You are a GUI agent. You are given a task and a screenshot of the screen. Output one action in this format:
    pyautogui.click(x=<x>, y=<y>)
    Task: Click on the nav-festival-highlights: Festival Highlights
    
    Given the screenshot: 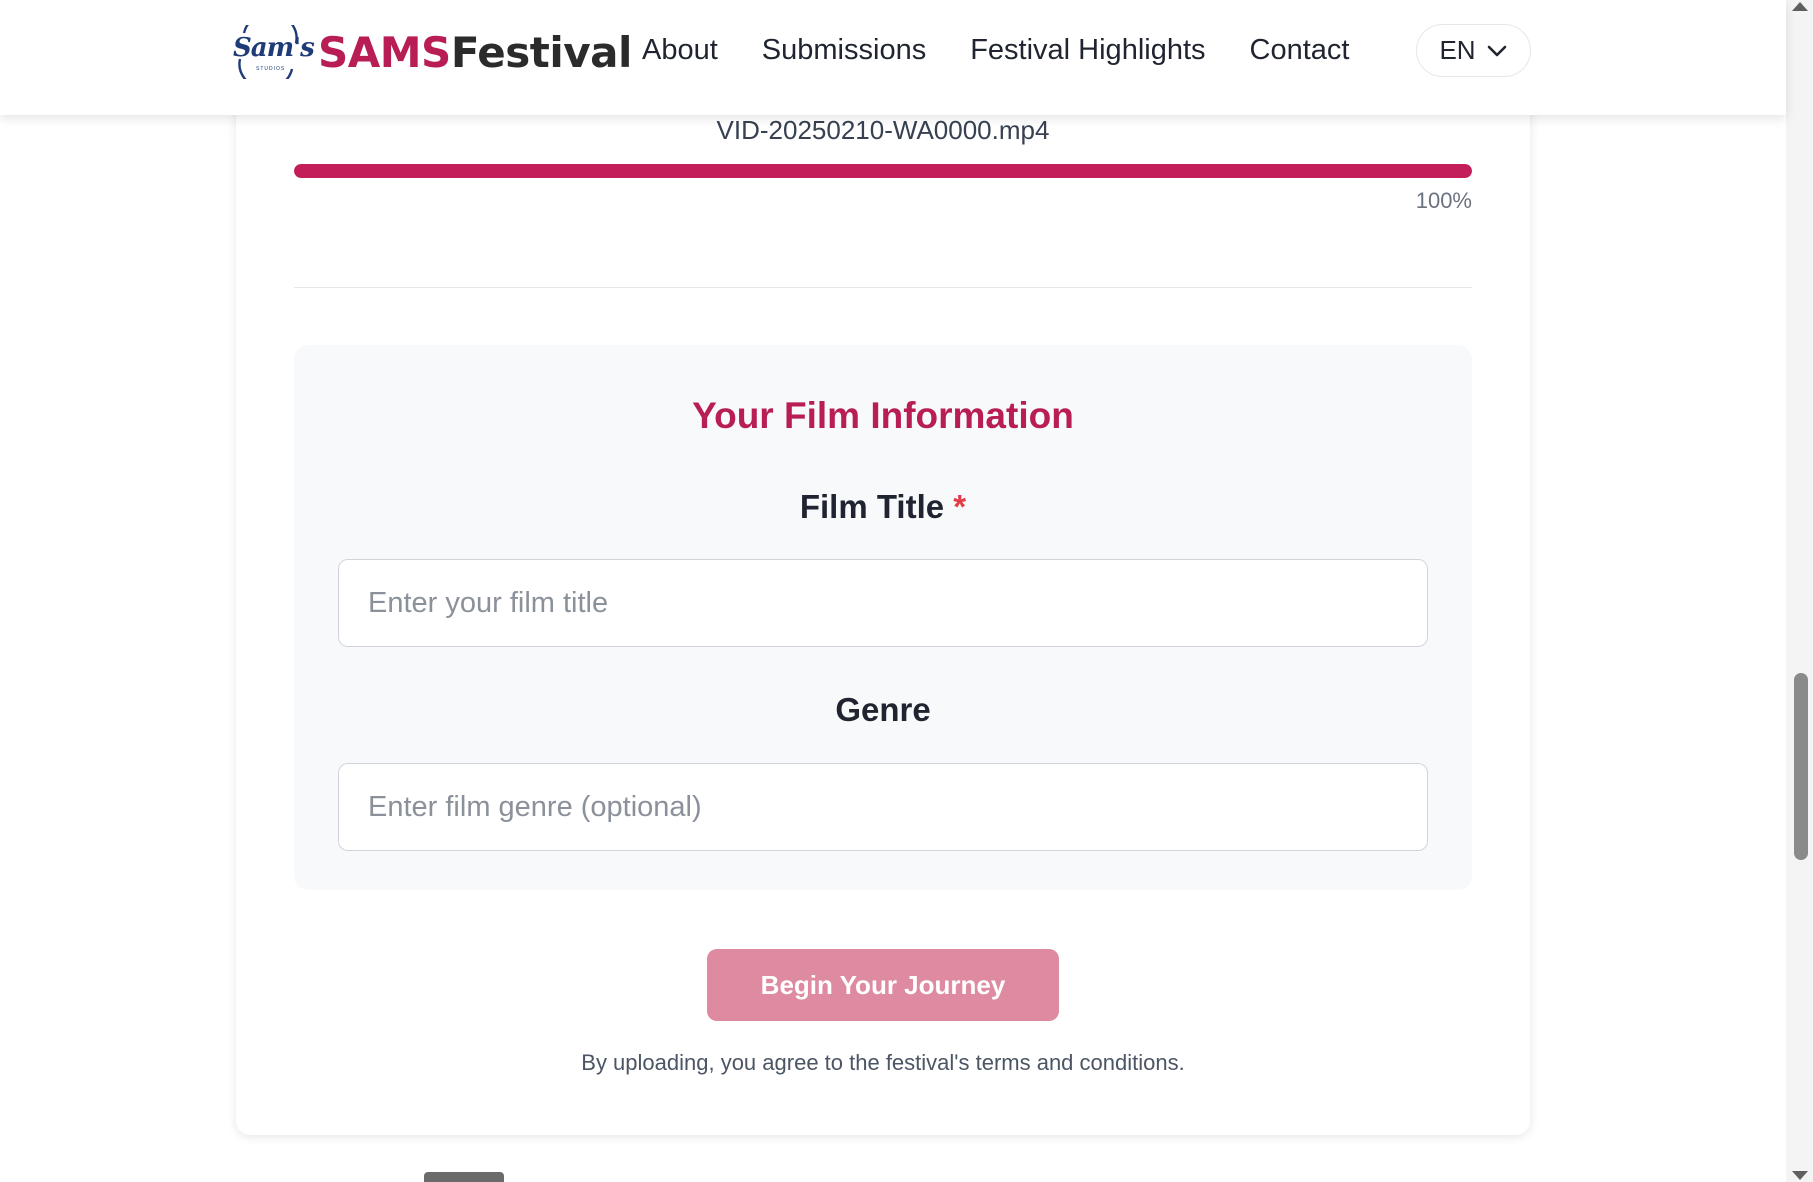 What is the action you would take?
    pyautogui.click(x=1087, y=50)
    